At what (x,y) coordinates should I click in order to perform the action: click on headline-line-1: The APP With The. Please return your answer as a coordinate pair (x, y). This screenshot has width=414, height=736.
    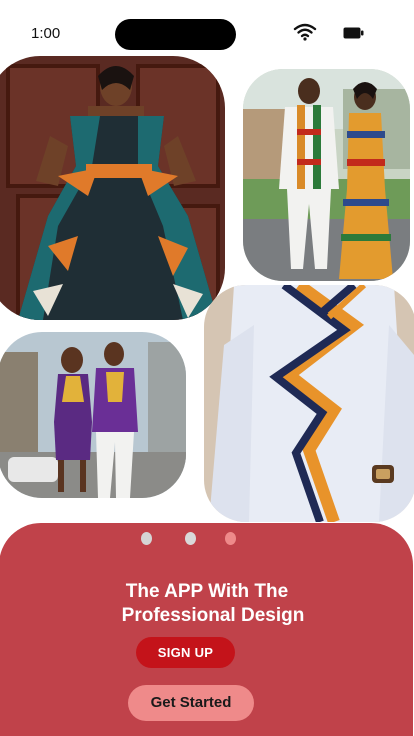
    Looking at the image, I should click on (207, 591).